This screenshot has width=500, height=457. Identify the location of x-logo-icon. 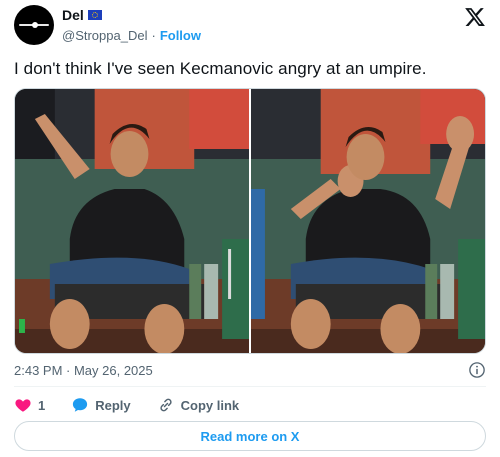
(475, 17).